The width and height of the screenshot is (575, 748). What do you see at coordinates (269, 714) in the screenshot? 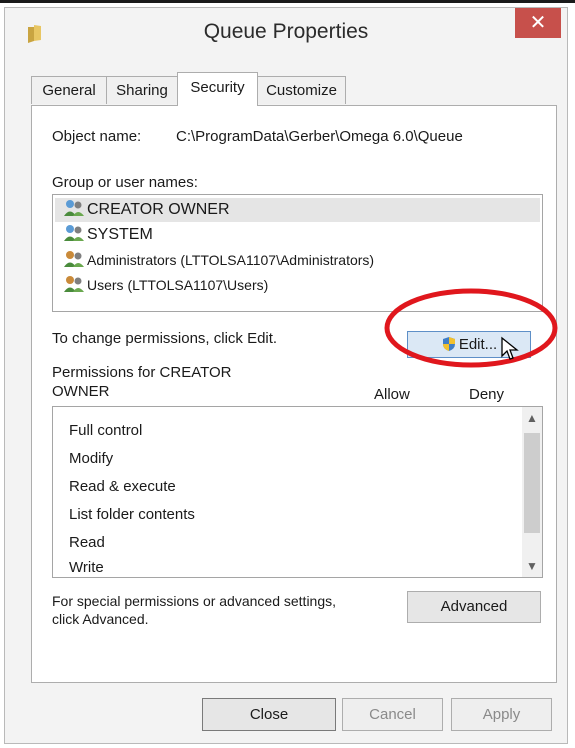
I see `close-button: Close` at bounding box center [269, 714].